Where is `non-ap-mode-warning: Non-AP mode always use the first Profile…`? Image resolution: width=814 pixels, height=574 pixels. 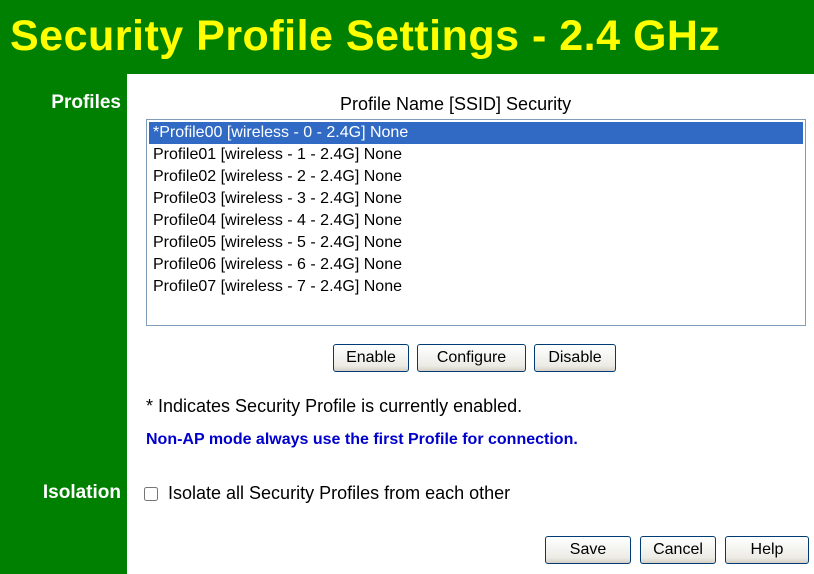 non-ap-mode-warning: Non-AP mode always use the first Profile… is located at coordinates (362, 439).